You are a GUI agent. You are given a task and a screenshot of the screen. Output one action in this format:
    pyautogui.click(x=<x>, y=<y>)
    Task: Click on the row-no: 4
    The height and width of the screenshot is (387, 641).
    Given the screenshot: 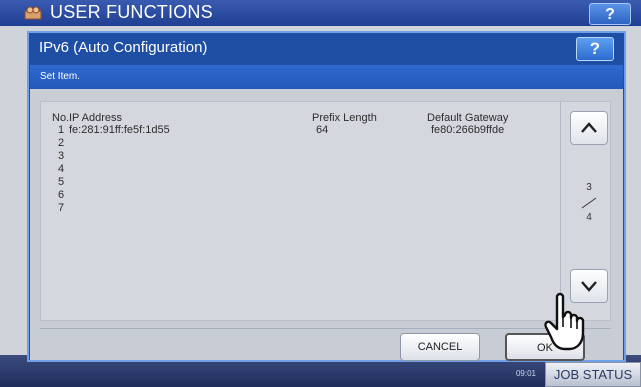 What is the action you would take?
    pyautogui.click(x=61, y=169)
    